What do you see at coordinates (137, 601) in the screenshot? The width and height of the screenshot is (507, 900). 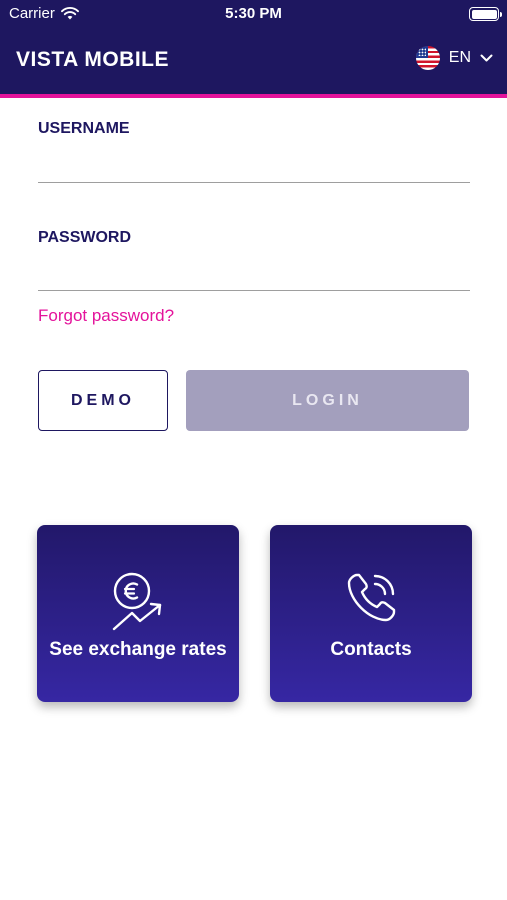 I see `euro-trend-icon` at bounding box center [137, 601].